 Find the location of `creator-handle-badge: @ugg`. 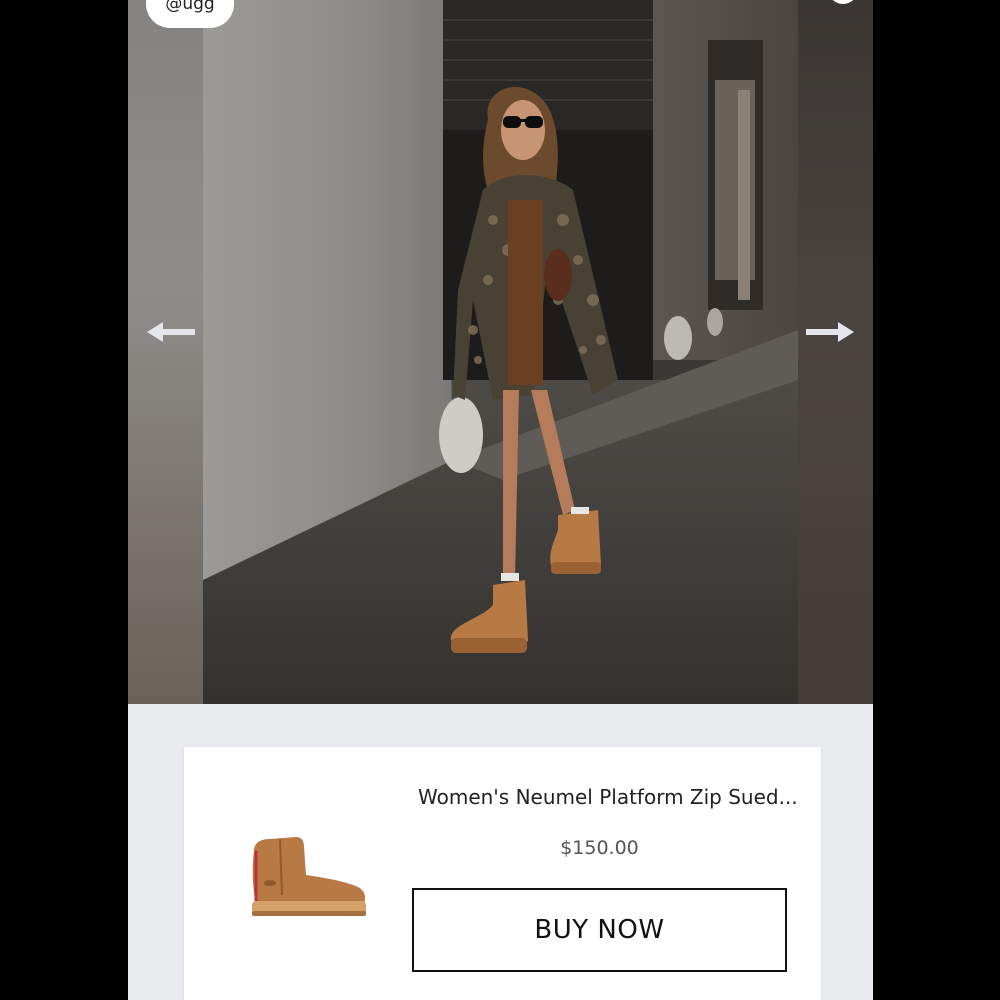

creator-handle-badge: @ugg is located at coordinates (190, 14).